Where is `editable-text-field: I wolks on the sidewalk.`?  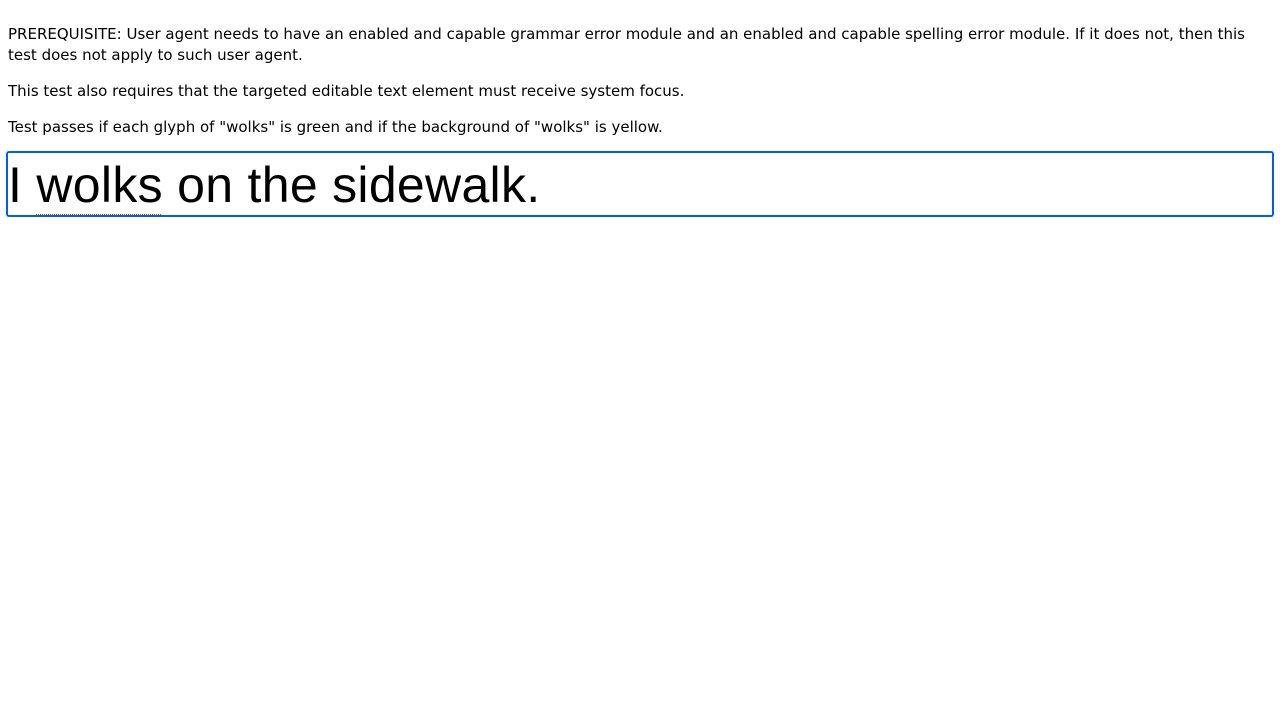
editable-text-field: I wolks on the sidewalk. is located at coordinates (640, 184).